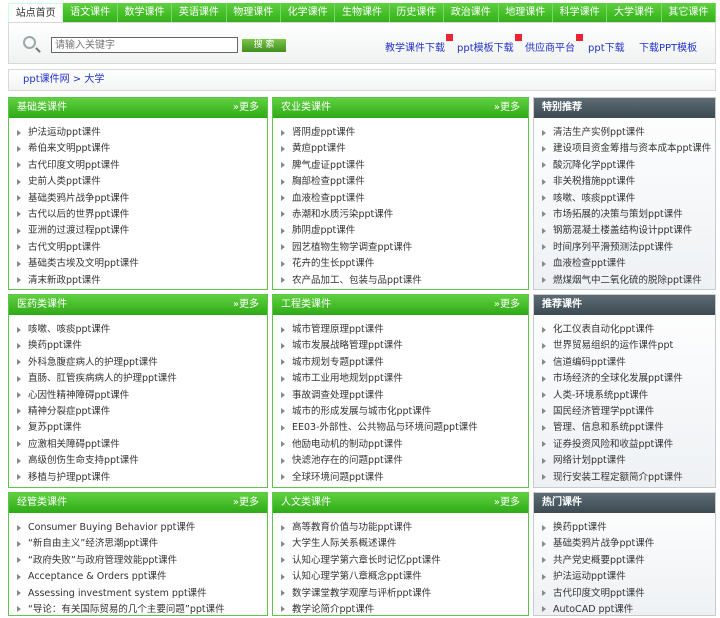 The width and height of the screenshot is (720, 618). Describe the element at coordinates (142, 528) in the screenshot. I see `course-link: Consumer Buying Behavior ppt课件` at that location.